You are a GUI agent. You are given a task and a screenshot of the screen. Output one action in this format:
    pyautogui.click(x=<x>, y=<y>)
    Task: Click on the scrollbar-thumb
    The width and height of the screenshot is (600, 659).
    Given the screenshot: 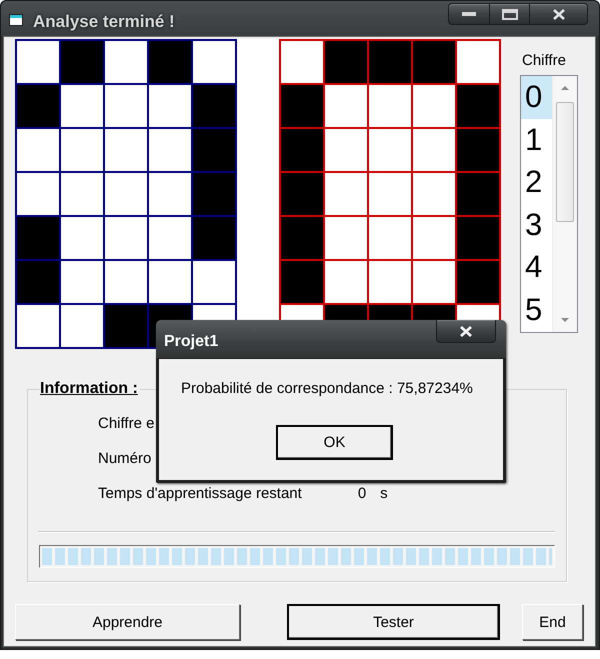 What is the action you would take?
    pyautogui.click(x=565, y=162)
    